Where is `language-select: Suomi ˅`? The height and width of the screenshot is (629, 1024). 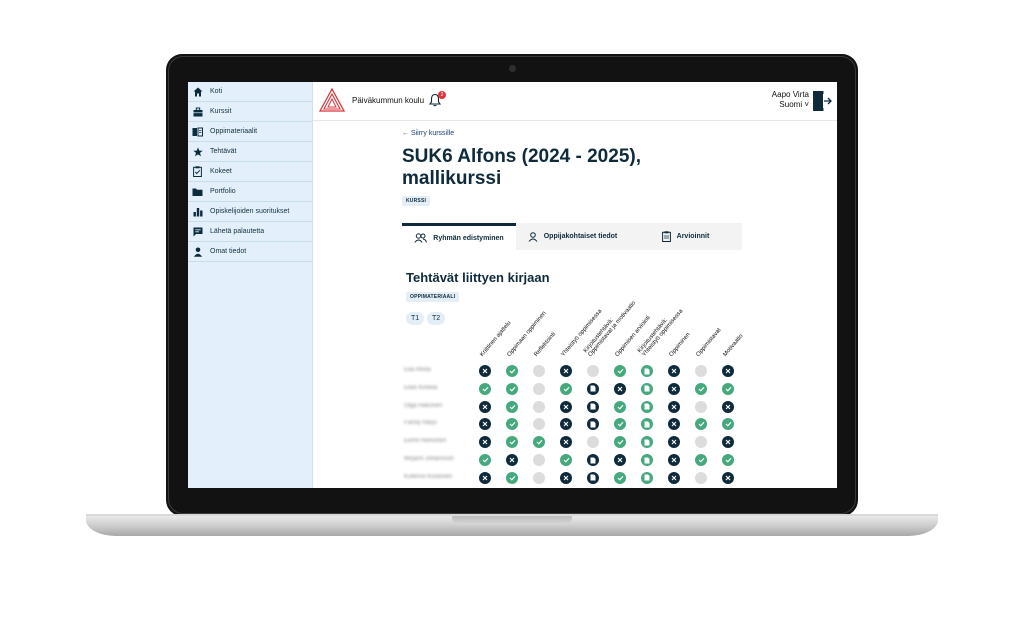
language-select: Suomi ˅ is located at coordinates (794, 104).